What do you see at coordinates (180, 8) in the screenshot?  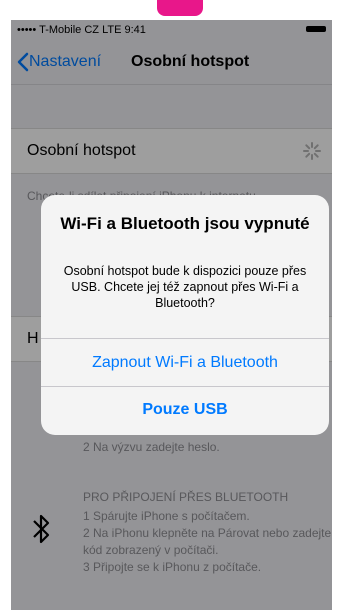 I see `top-accent-bar` at bounding box center [180, 8].